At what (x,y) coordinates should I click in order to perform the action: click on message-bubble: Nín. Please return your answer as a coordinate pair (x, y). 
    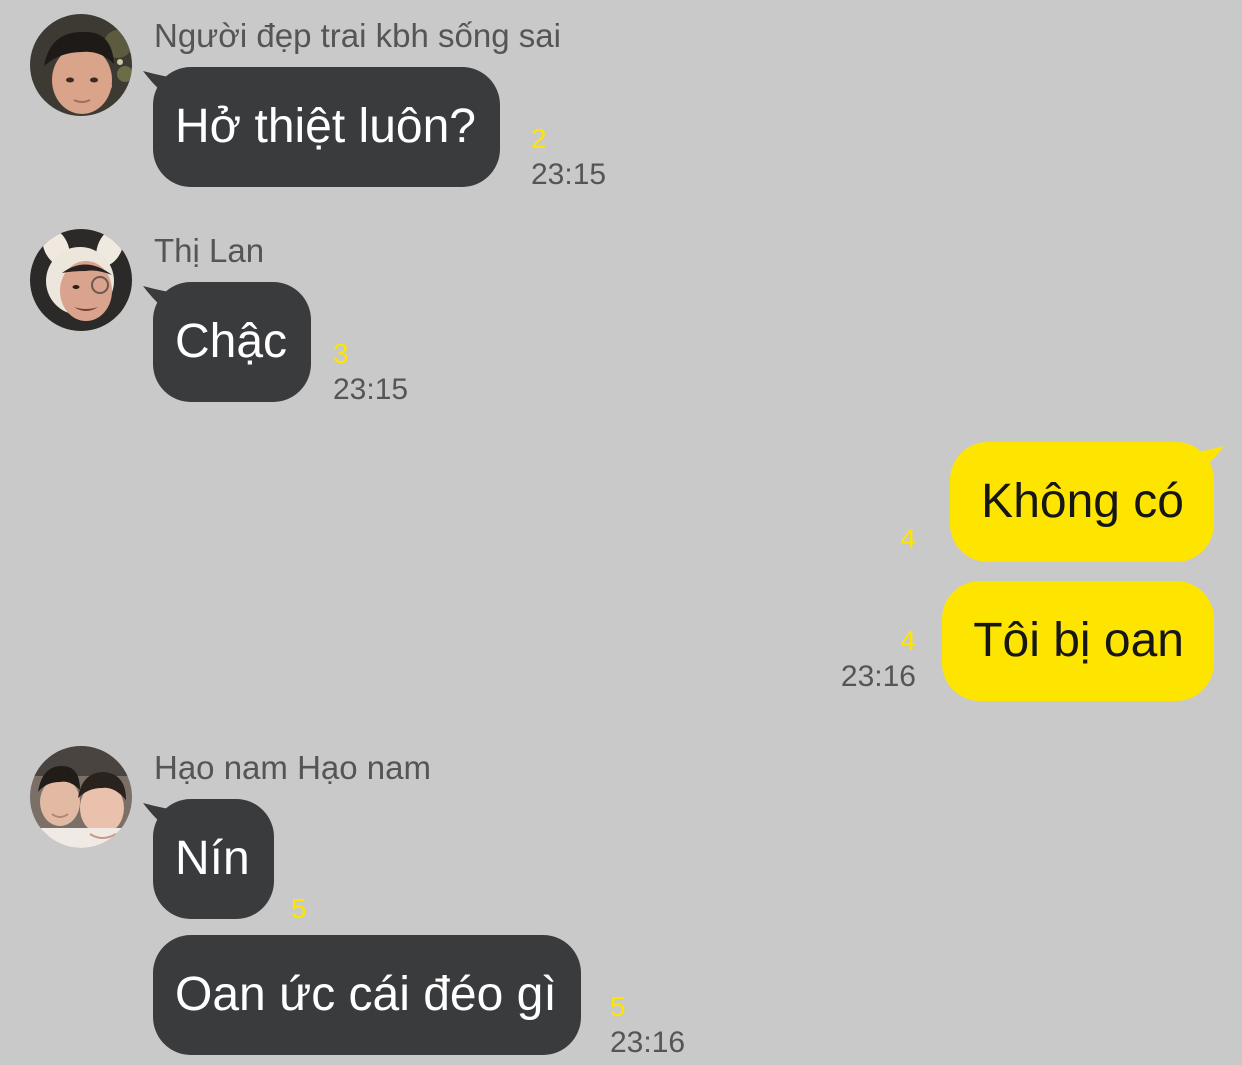
    Looking at the image, I should click on (213, 859).